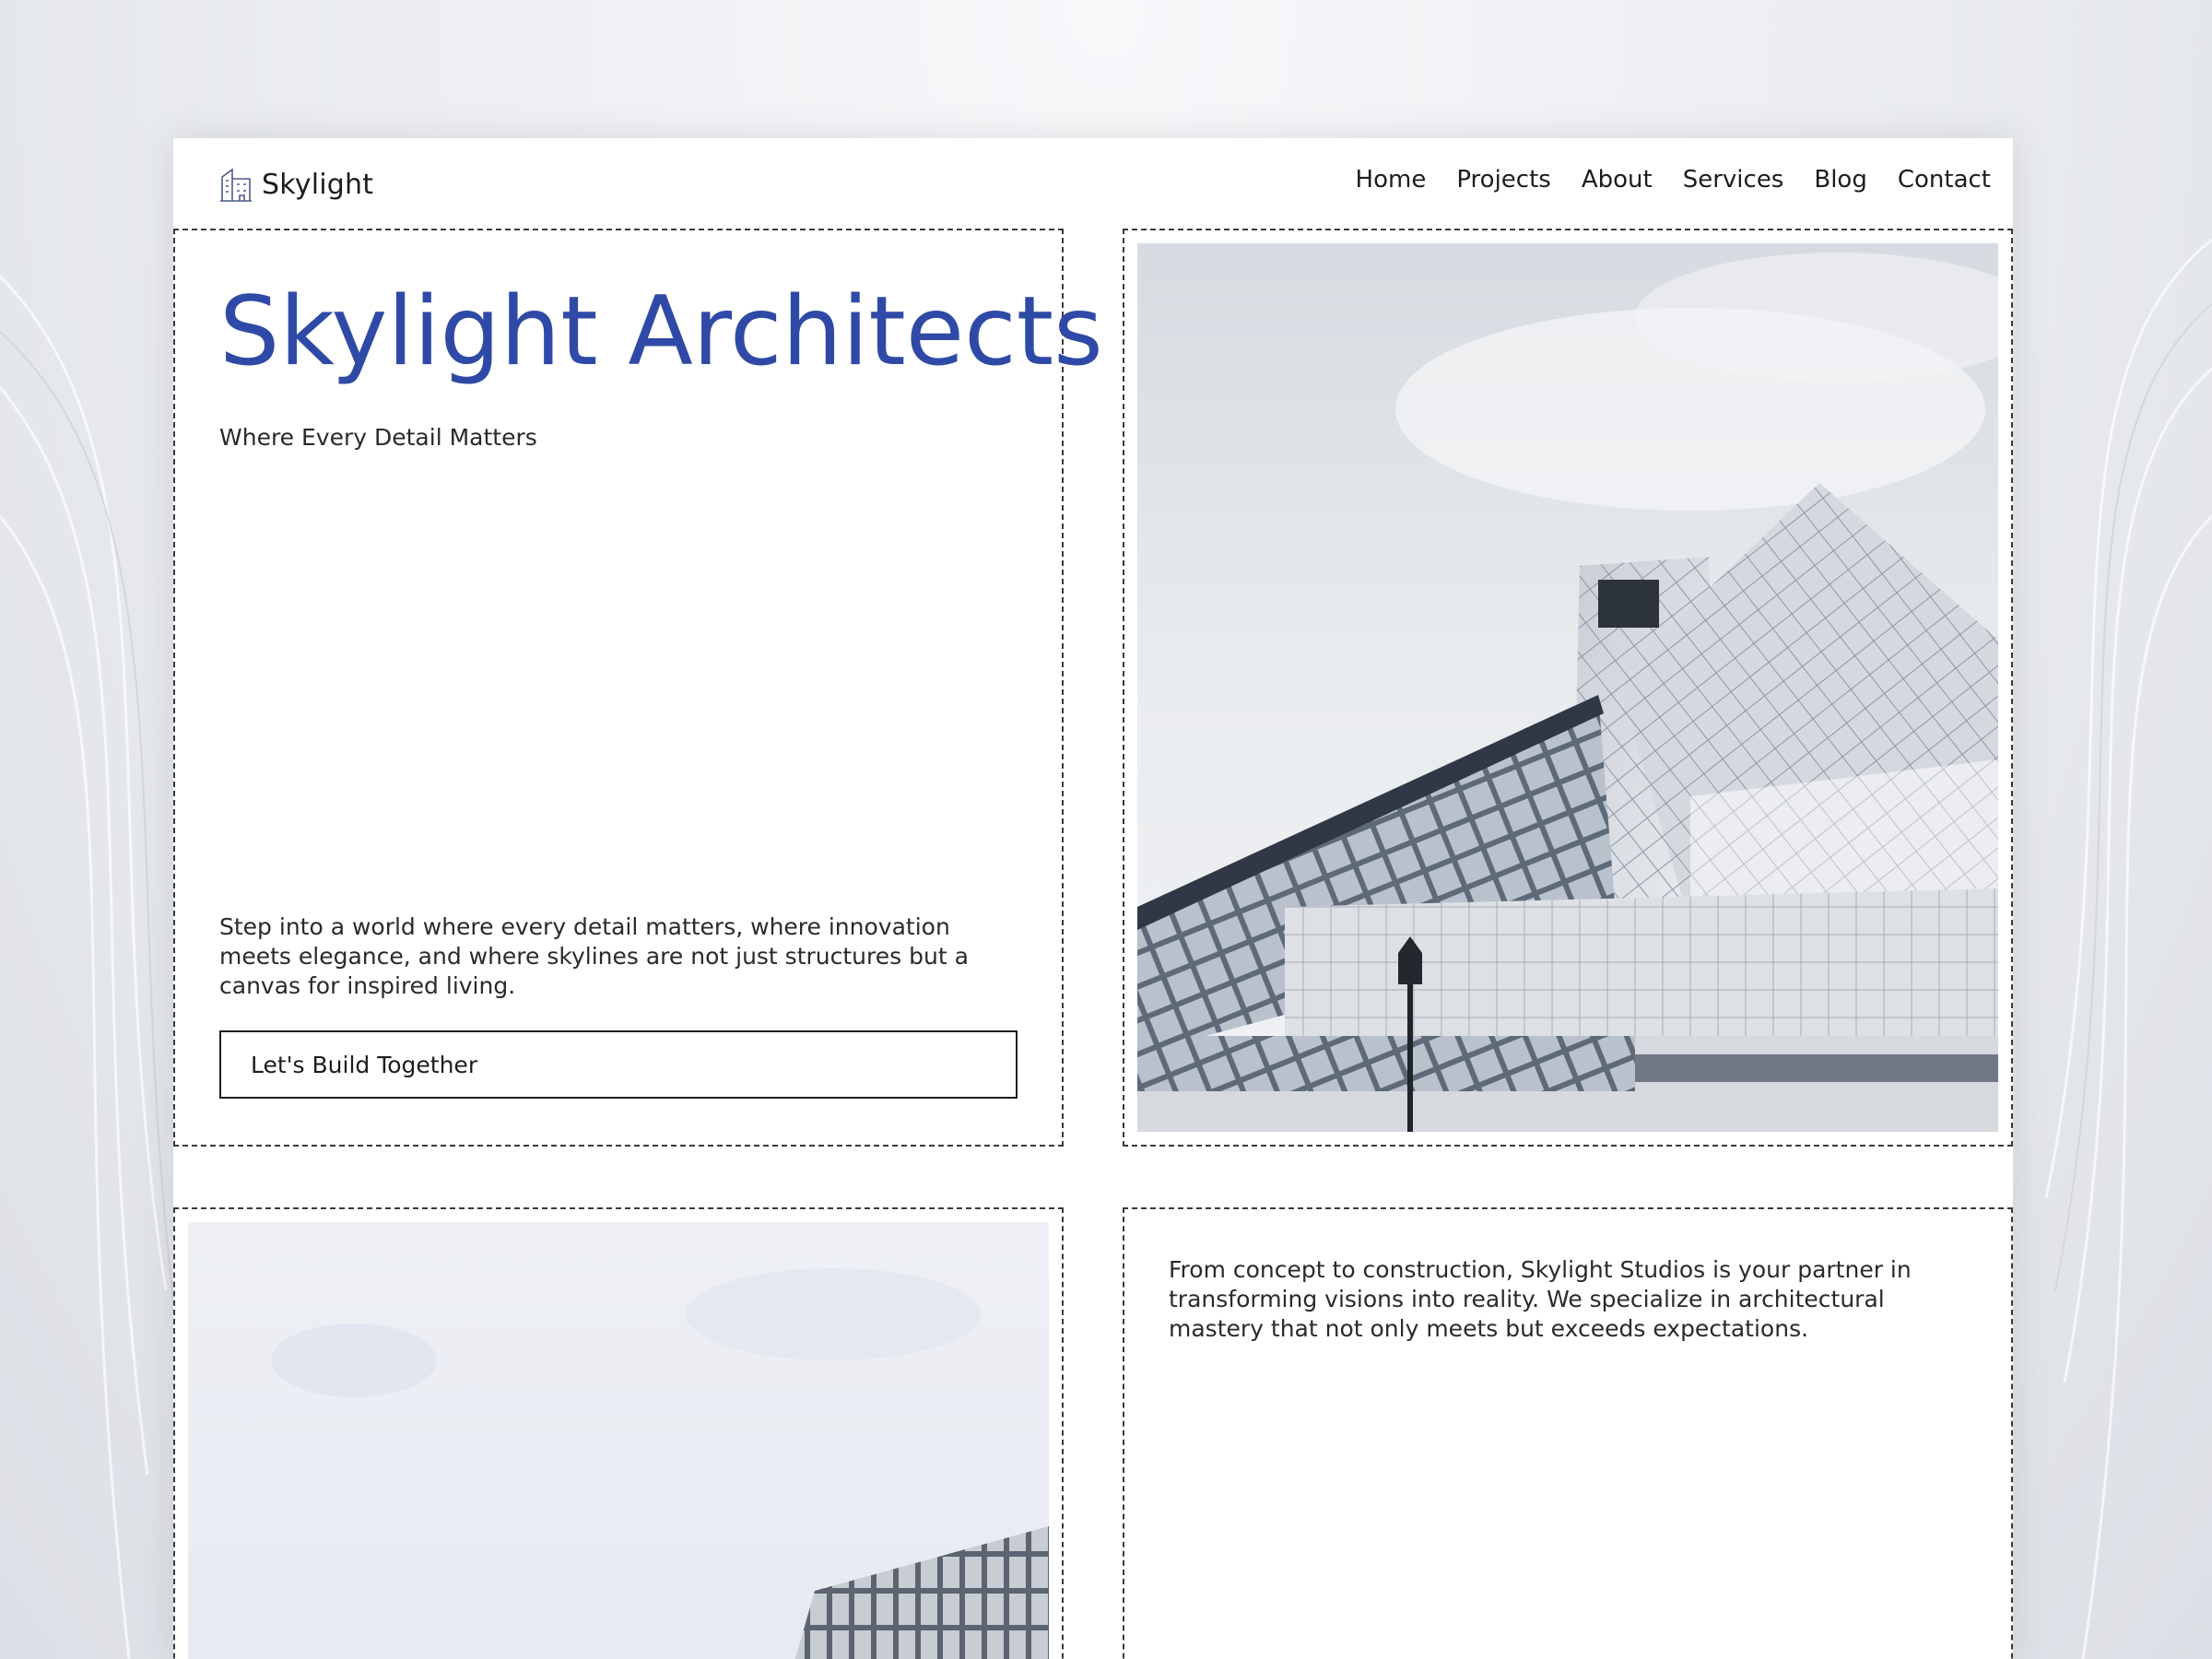  I want to click on building-icon, so click(236, 185).